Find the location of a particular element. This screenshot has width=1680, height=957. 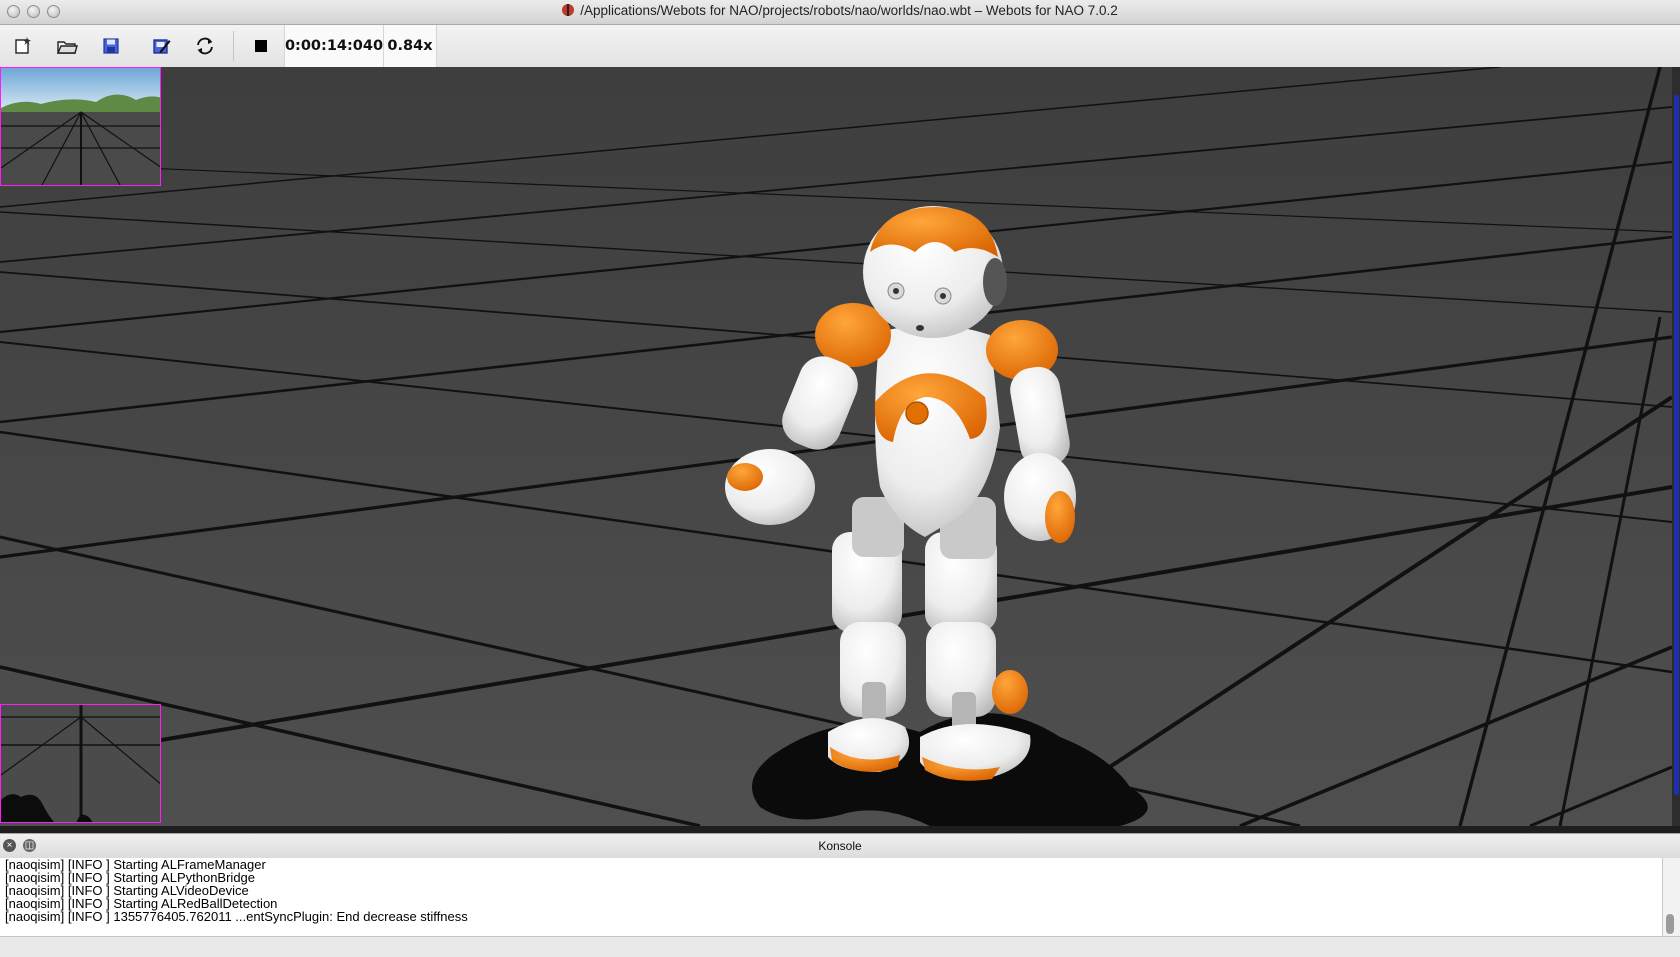

reload-icon is located at coordinates (205, 46).